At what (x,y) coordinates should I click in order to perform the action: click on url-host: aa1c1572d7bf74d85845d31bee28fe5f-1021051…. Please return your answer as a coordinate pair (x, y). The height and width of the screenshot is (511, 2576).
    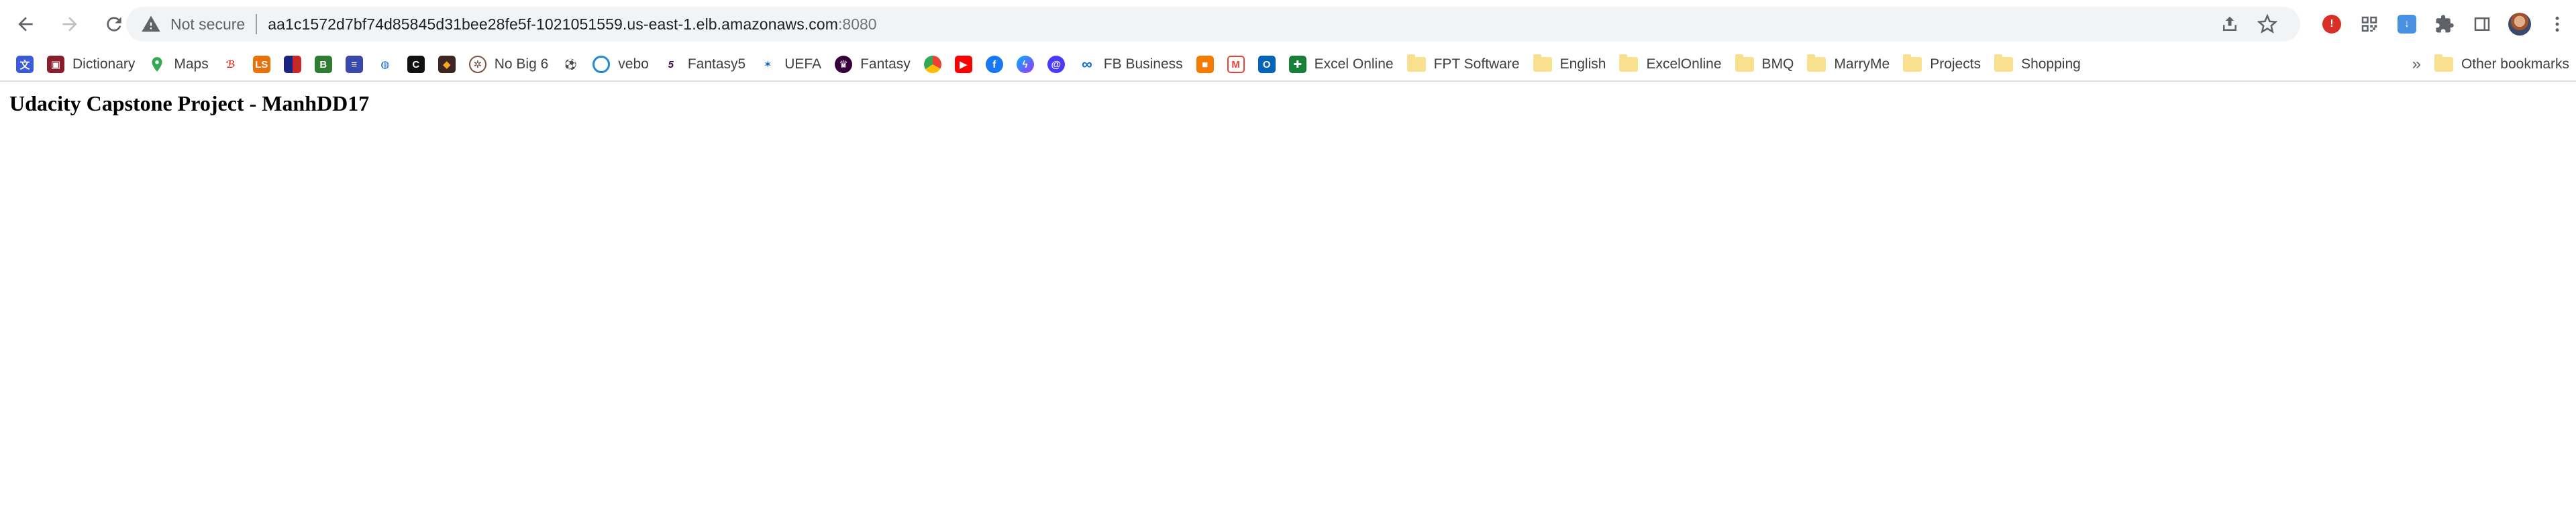
    Looking at the image, I should click on (553, 24).